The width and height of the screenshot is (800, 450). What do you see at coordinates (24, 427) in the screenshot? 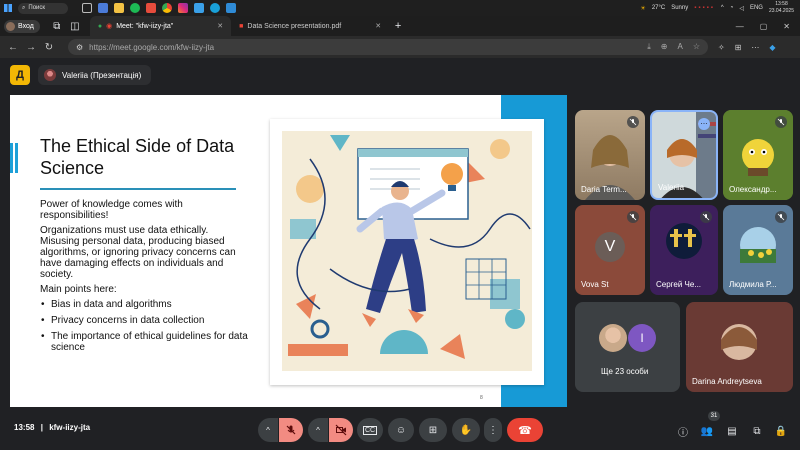
I see `meeting-time: 13:58` at bounding box center [24, 427].